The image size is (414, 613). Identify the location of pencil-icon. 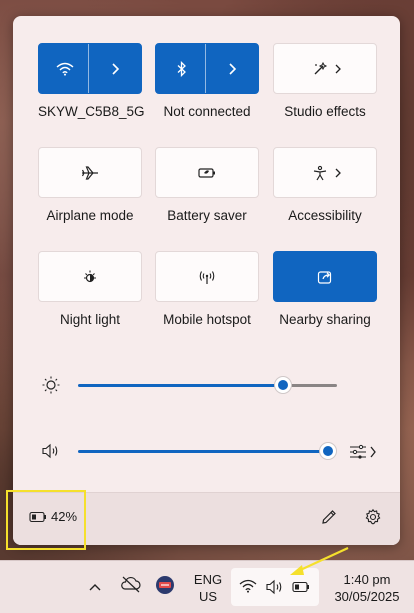
(329, 517).